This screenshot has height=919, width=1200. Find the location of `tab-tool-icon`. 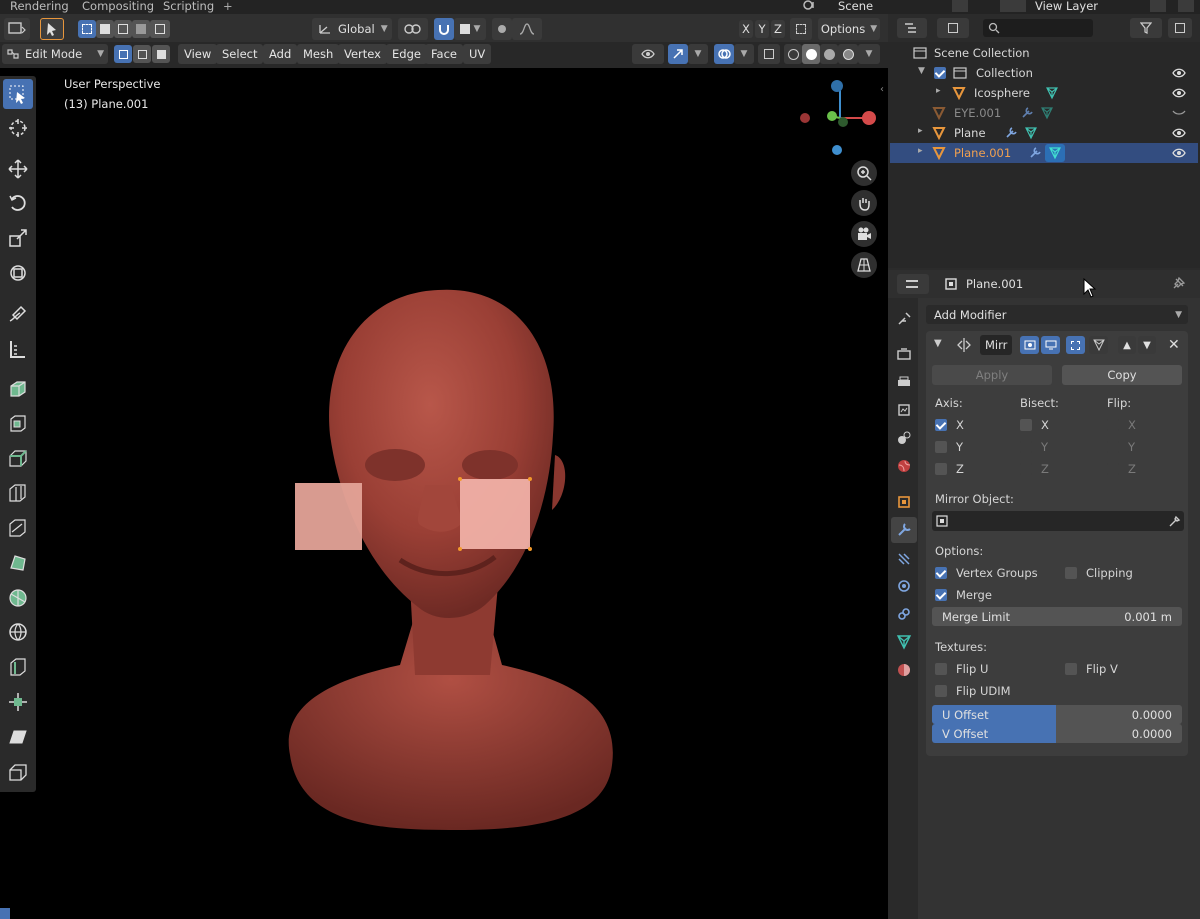

tab-tool-icon is located at coordinates (904, 319).